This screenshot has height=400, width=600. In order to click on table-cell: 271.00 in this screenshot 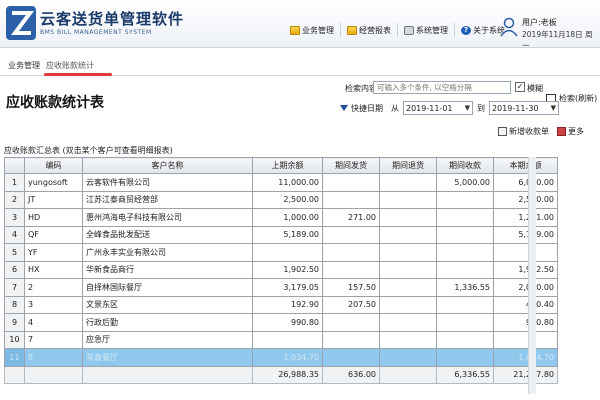, I will do `click(351, 217)`.